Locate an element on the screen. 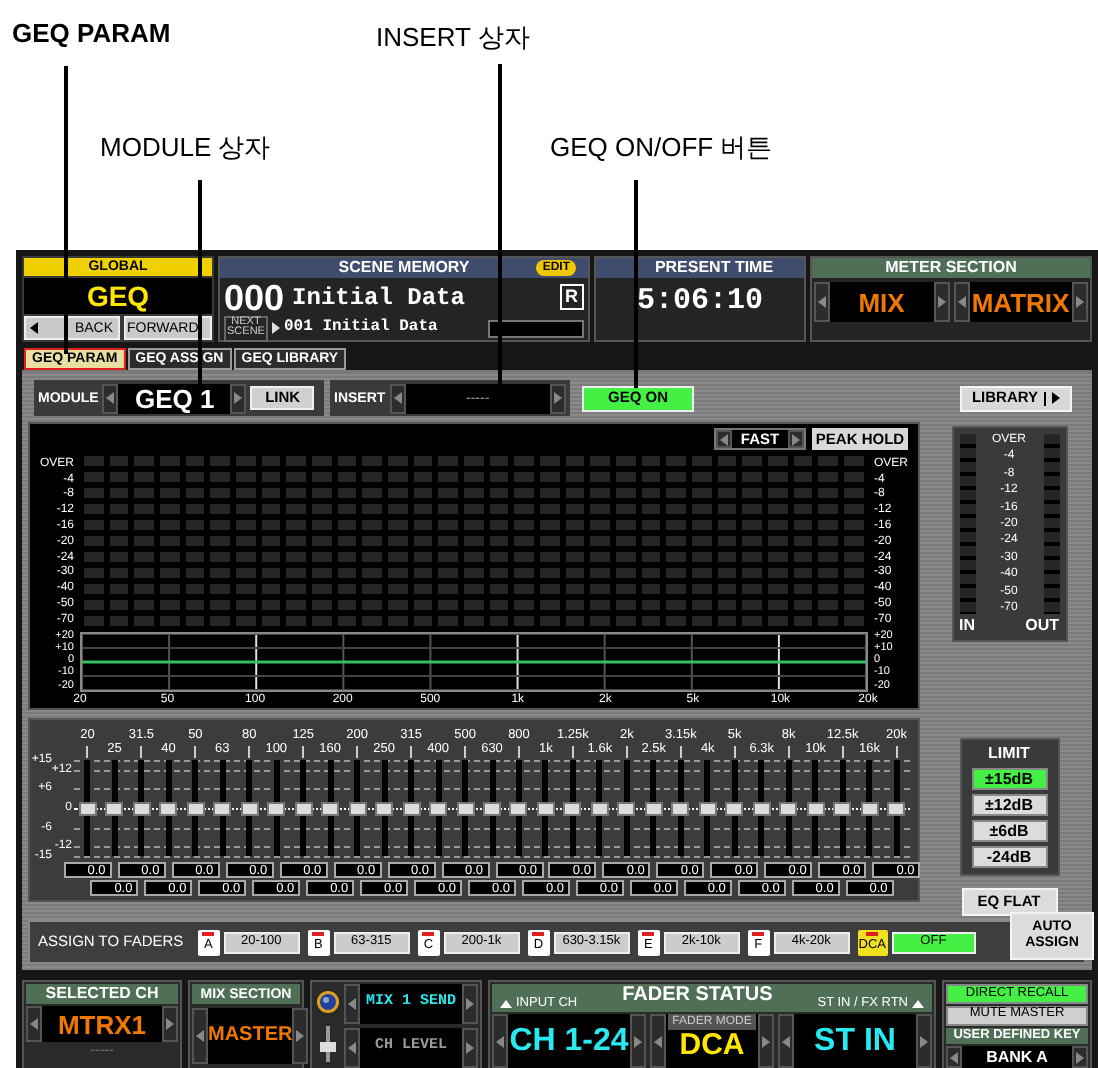  screen-name: GEQ is located at coordinates (118, 296).